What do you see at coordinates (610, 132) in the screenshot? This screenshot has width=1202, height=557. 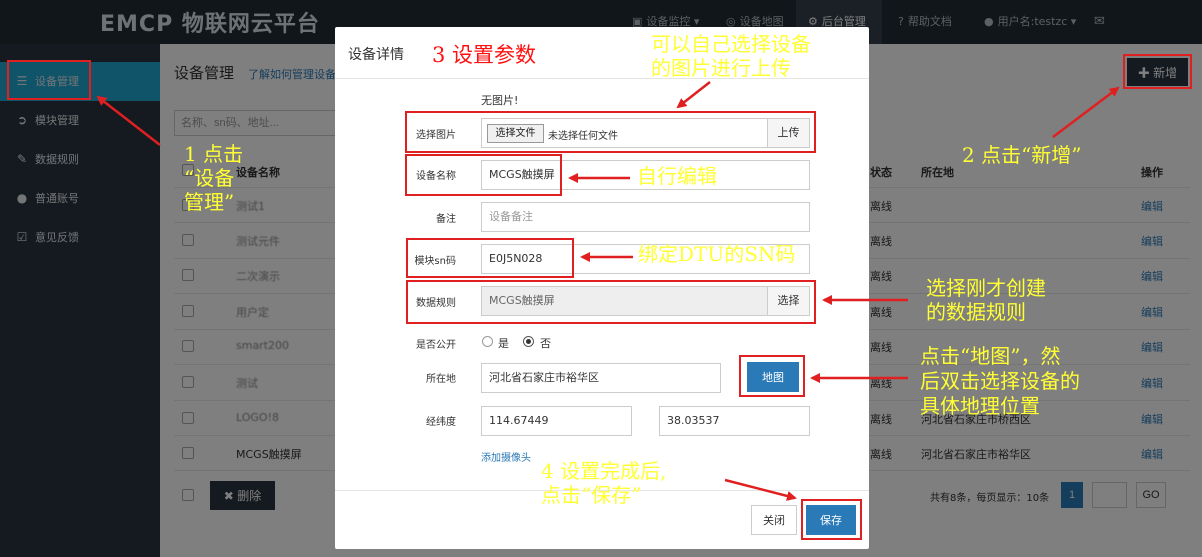 I see `highlight-image-row` at bounding box center [610, 132].